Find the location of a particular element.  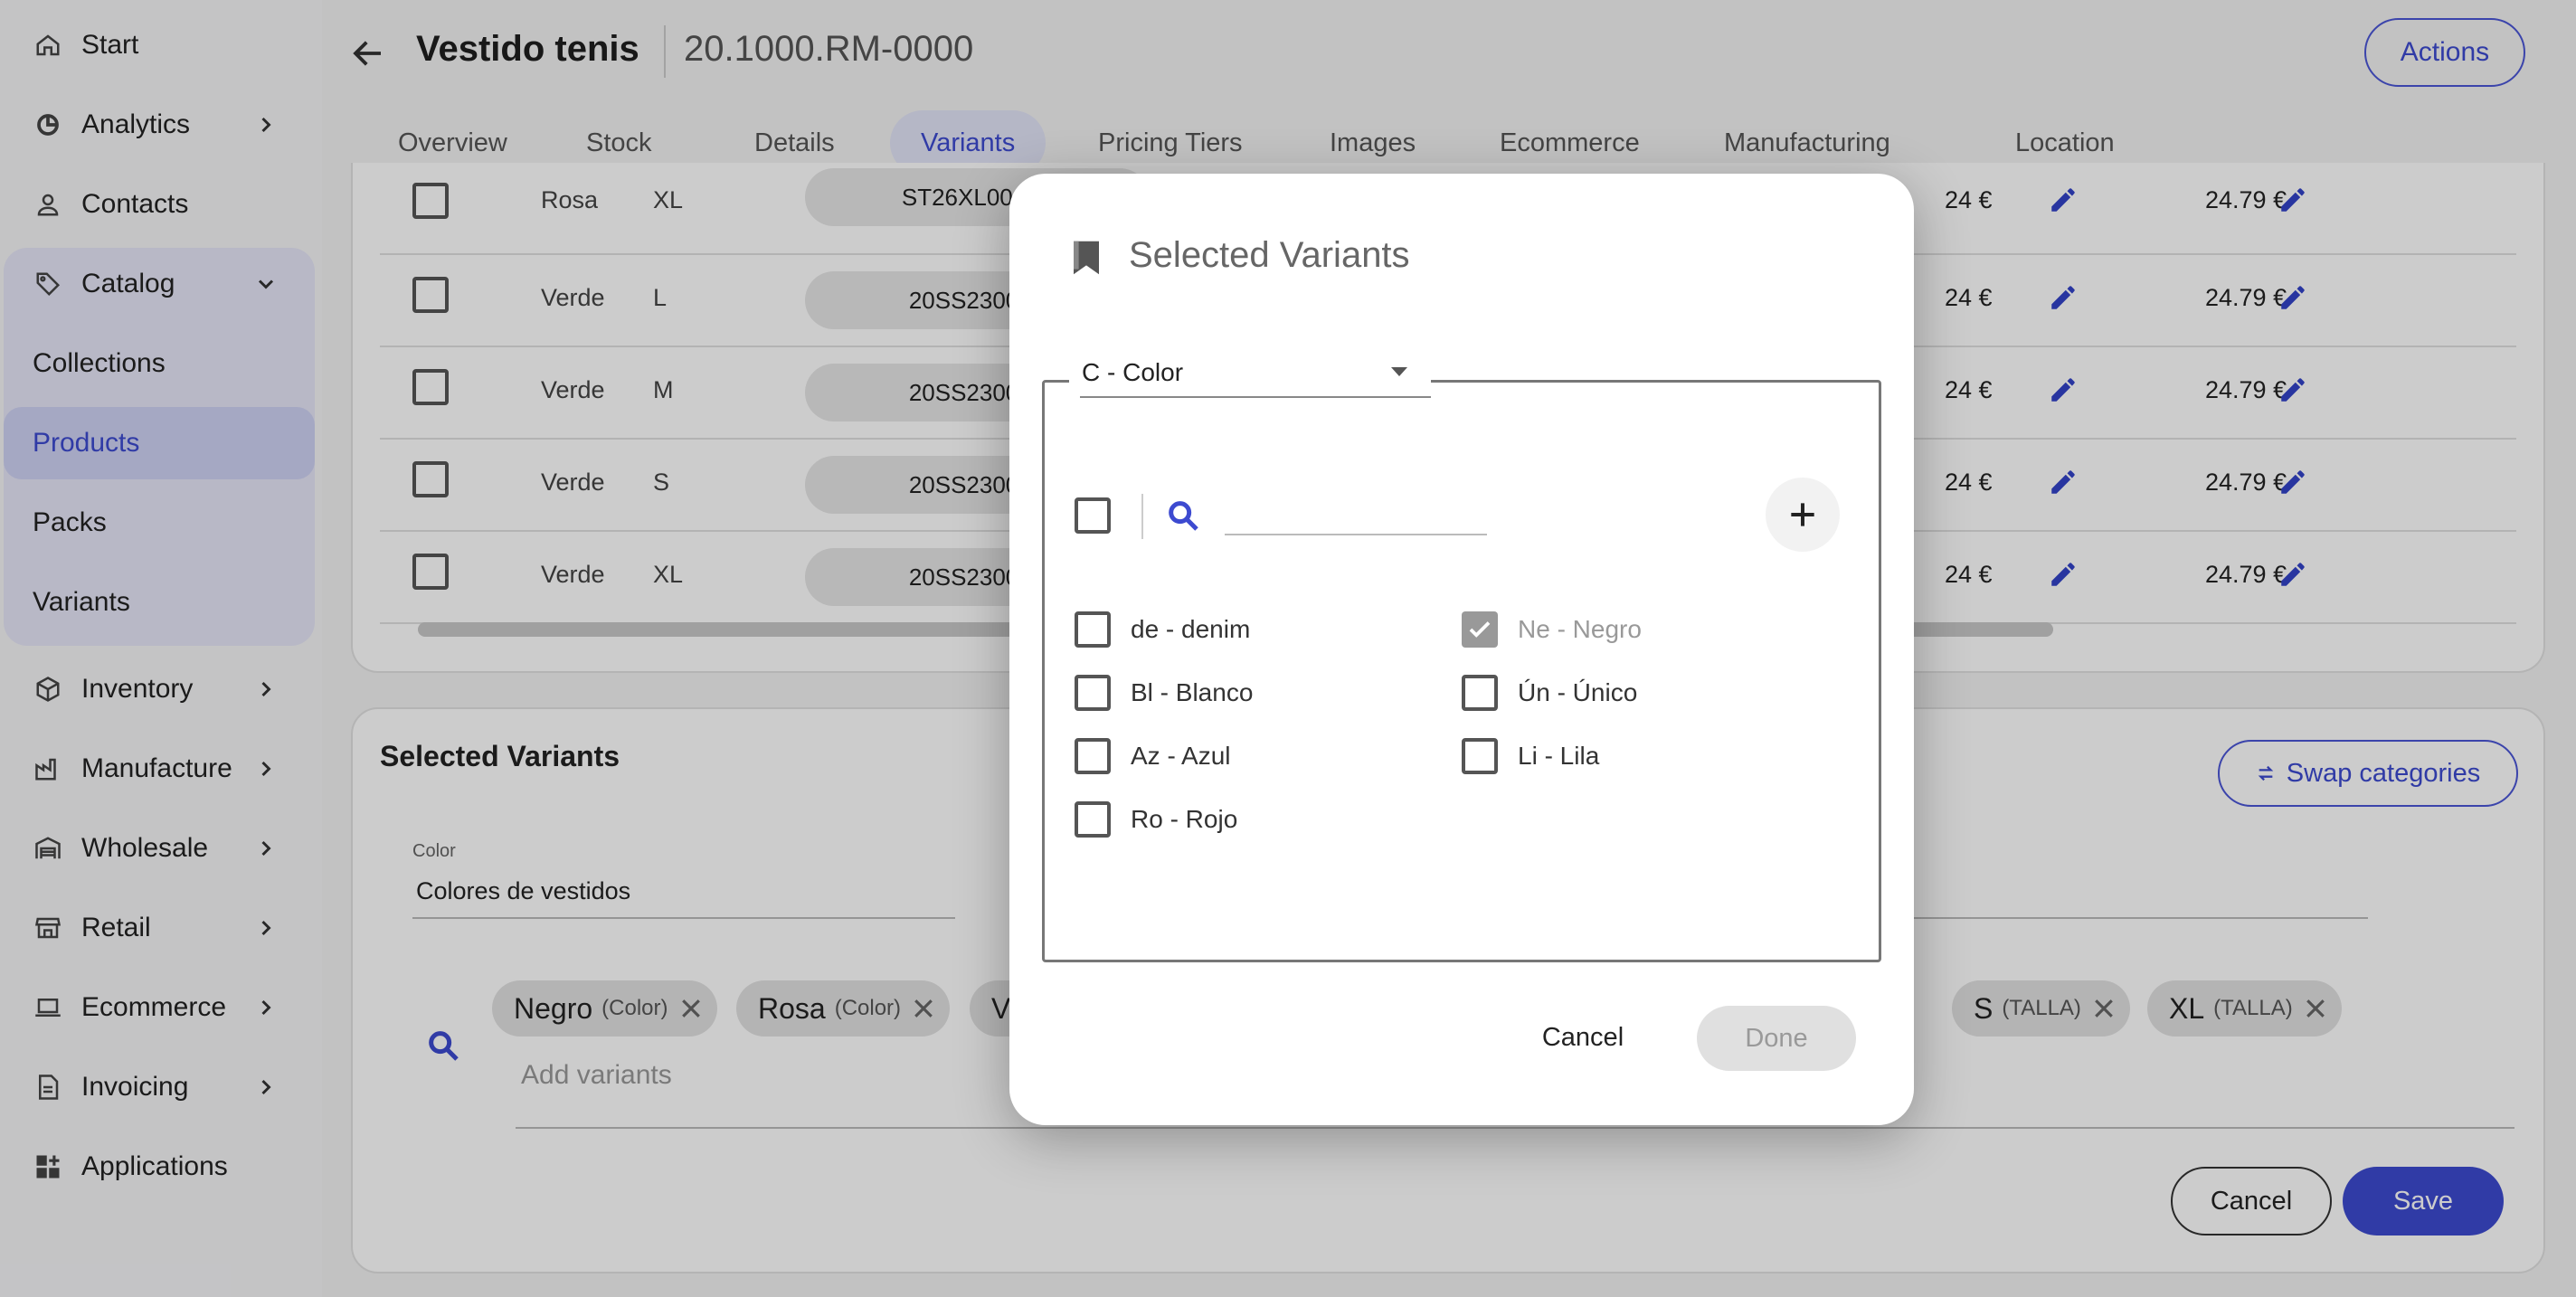

option-checkbox-disabled: Ne - Negro is located at coordinates (1552, 629).